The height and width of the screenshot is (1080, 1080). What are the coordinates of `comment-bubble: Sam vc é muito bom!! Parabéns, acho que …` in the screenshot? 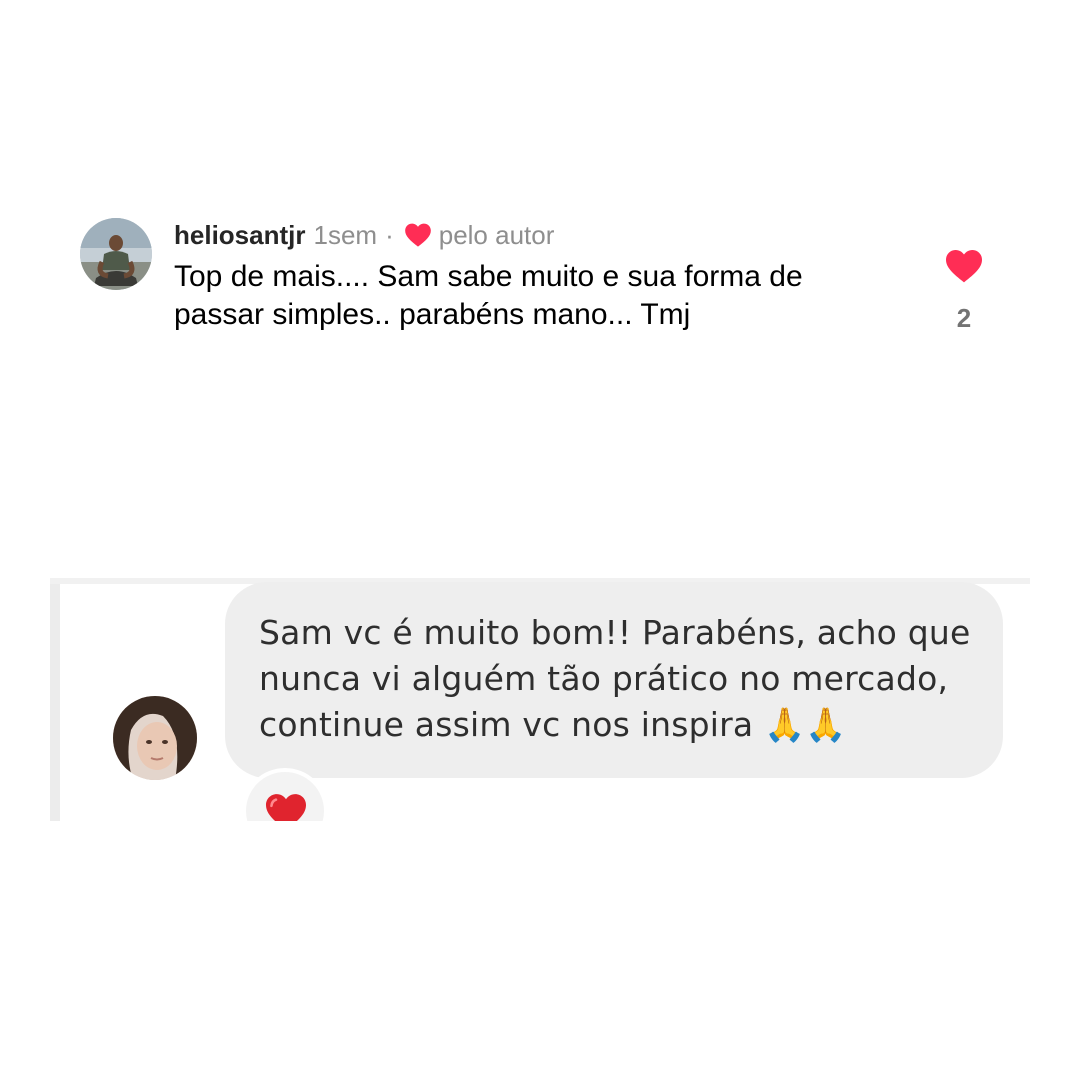 It's located at (614, 680).